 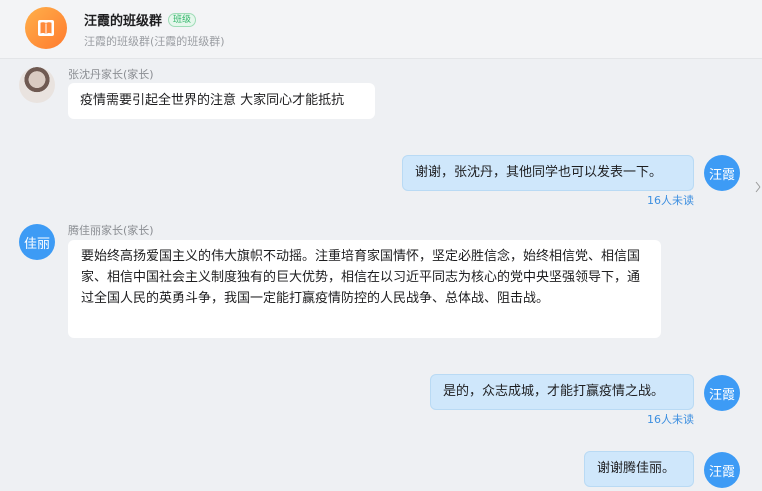 I want to click on sender-name: 张沈丹家长(家长), so click(x=111, y=74).